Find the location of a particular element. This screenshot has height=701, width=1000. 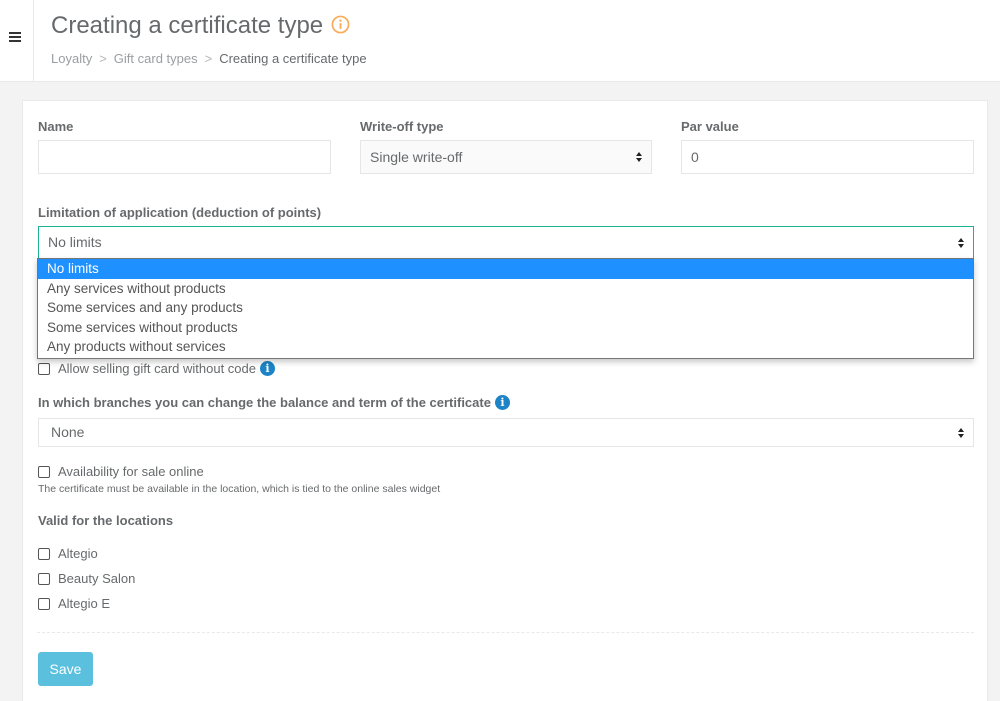

online-sale-label: Availability for sale online is located at coordinates (131, 471).